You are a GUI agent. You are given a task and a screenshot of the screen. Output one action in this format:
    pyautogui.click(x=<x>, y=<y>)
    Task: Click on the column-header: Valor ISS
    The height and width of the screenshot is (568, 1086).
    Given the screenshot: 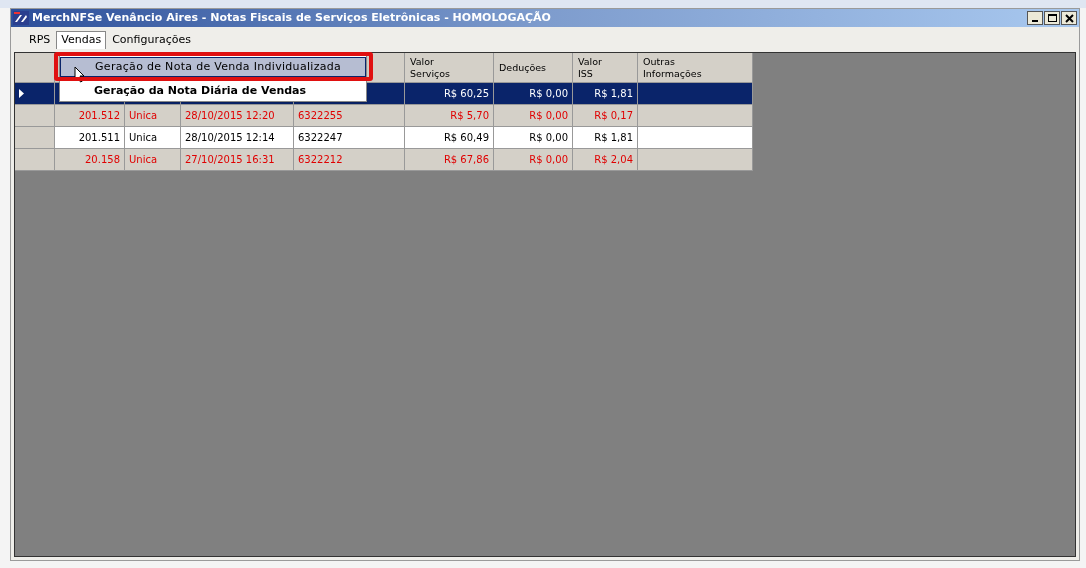 What is the action you would take?
    pyautogui.click(x=605, y=68)
    